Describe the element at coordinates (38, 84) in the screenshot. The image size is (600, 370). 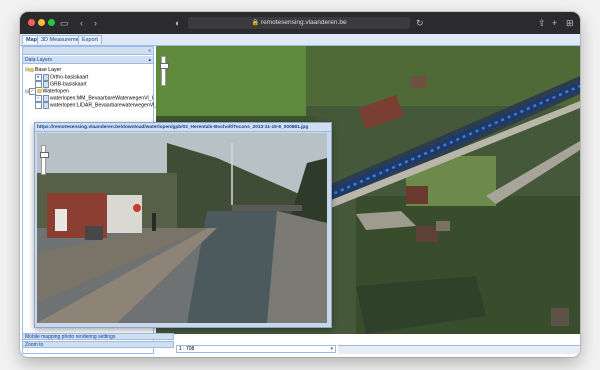
I see `radio-unchecked-icon` at that location.